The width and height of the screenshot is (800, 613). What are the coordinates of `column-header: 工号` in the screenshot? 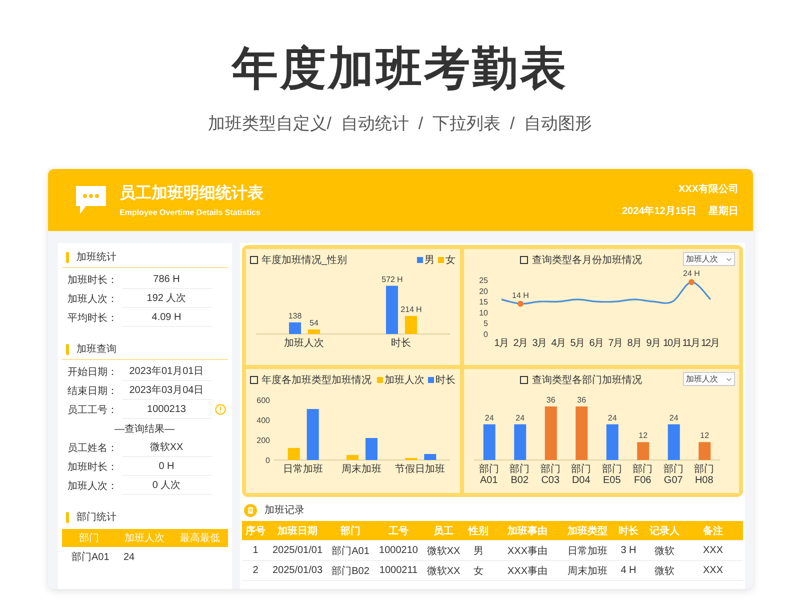 It's located at (399, 531).